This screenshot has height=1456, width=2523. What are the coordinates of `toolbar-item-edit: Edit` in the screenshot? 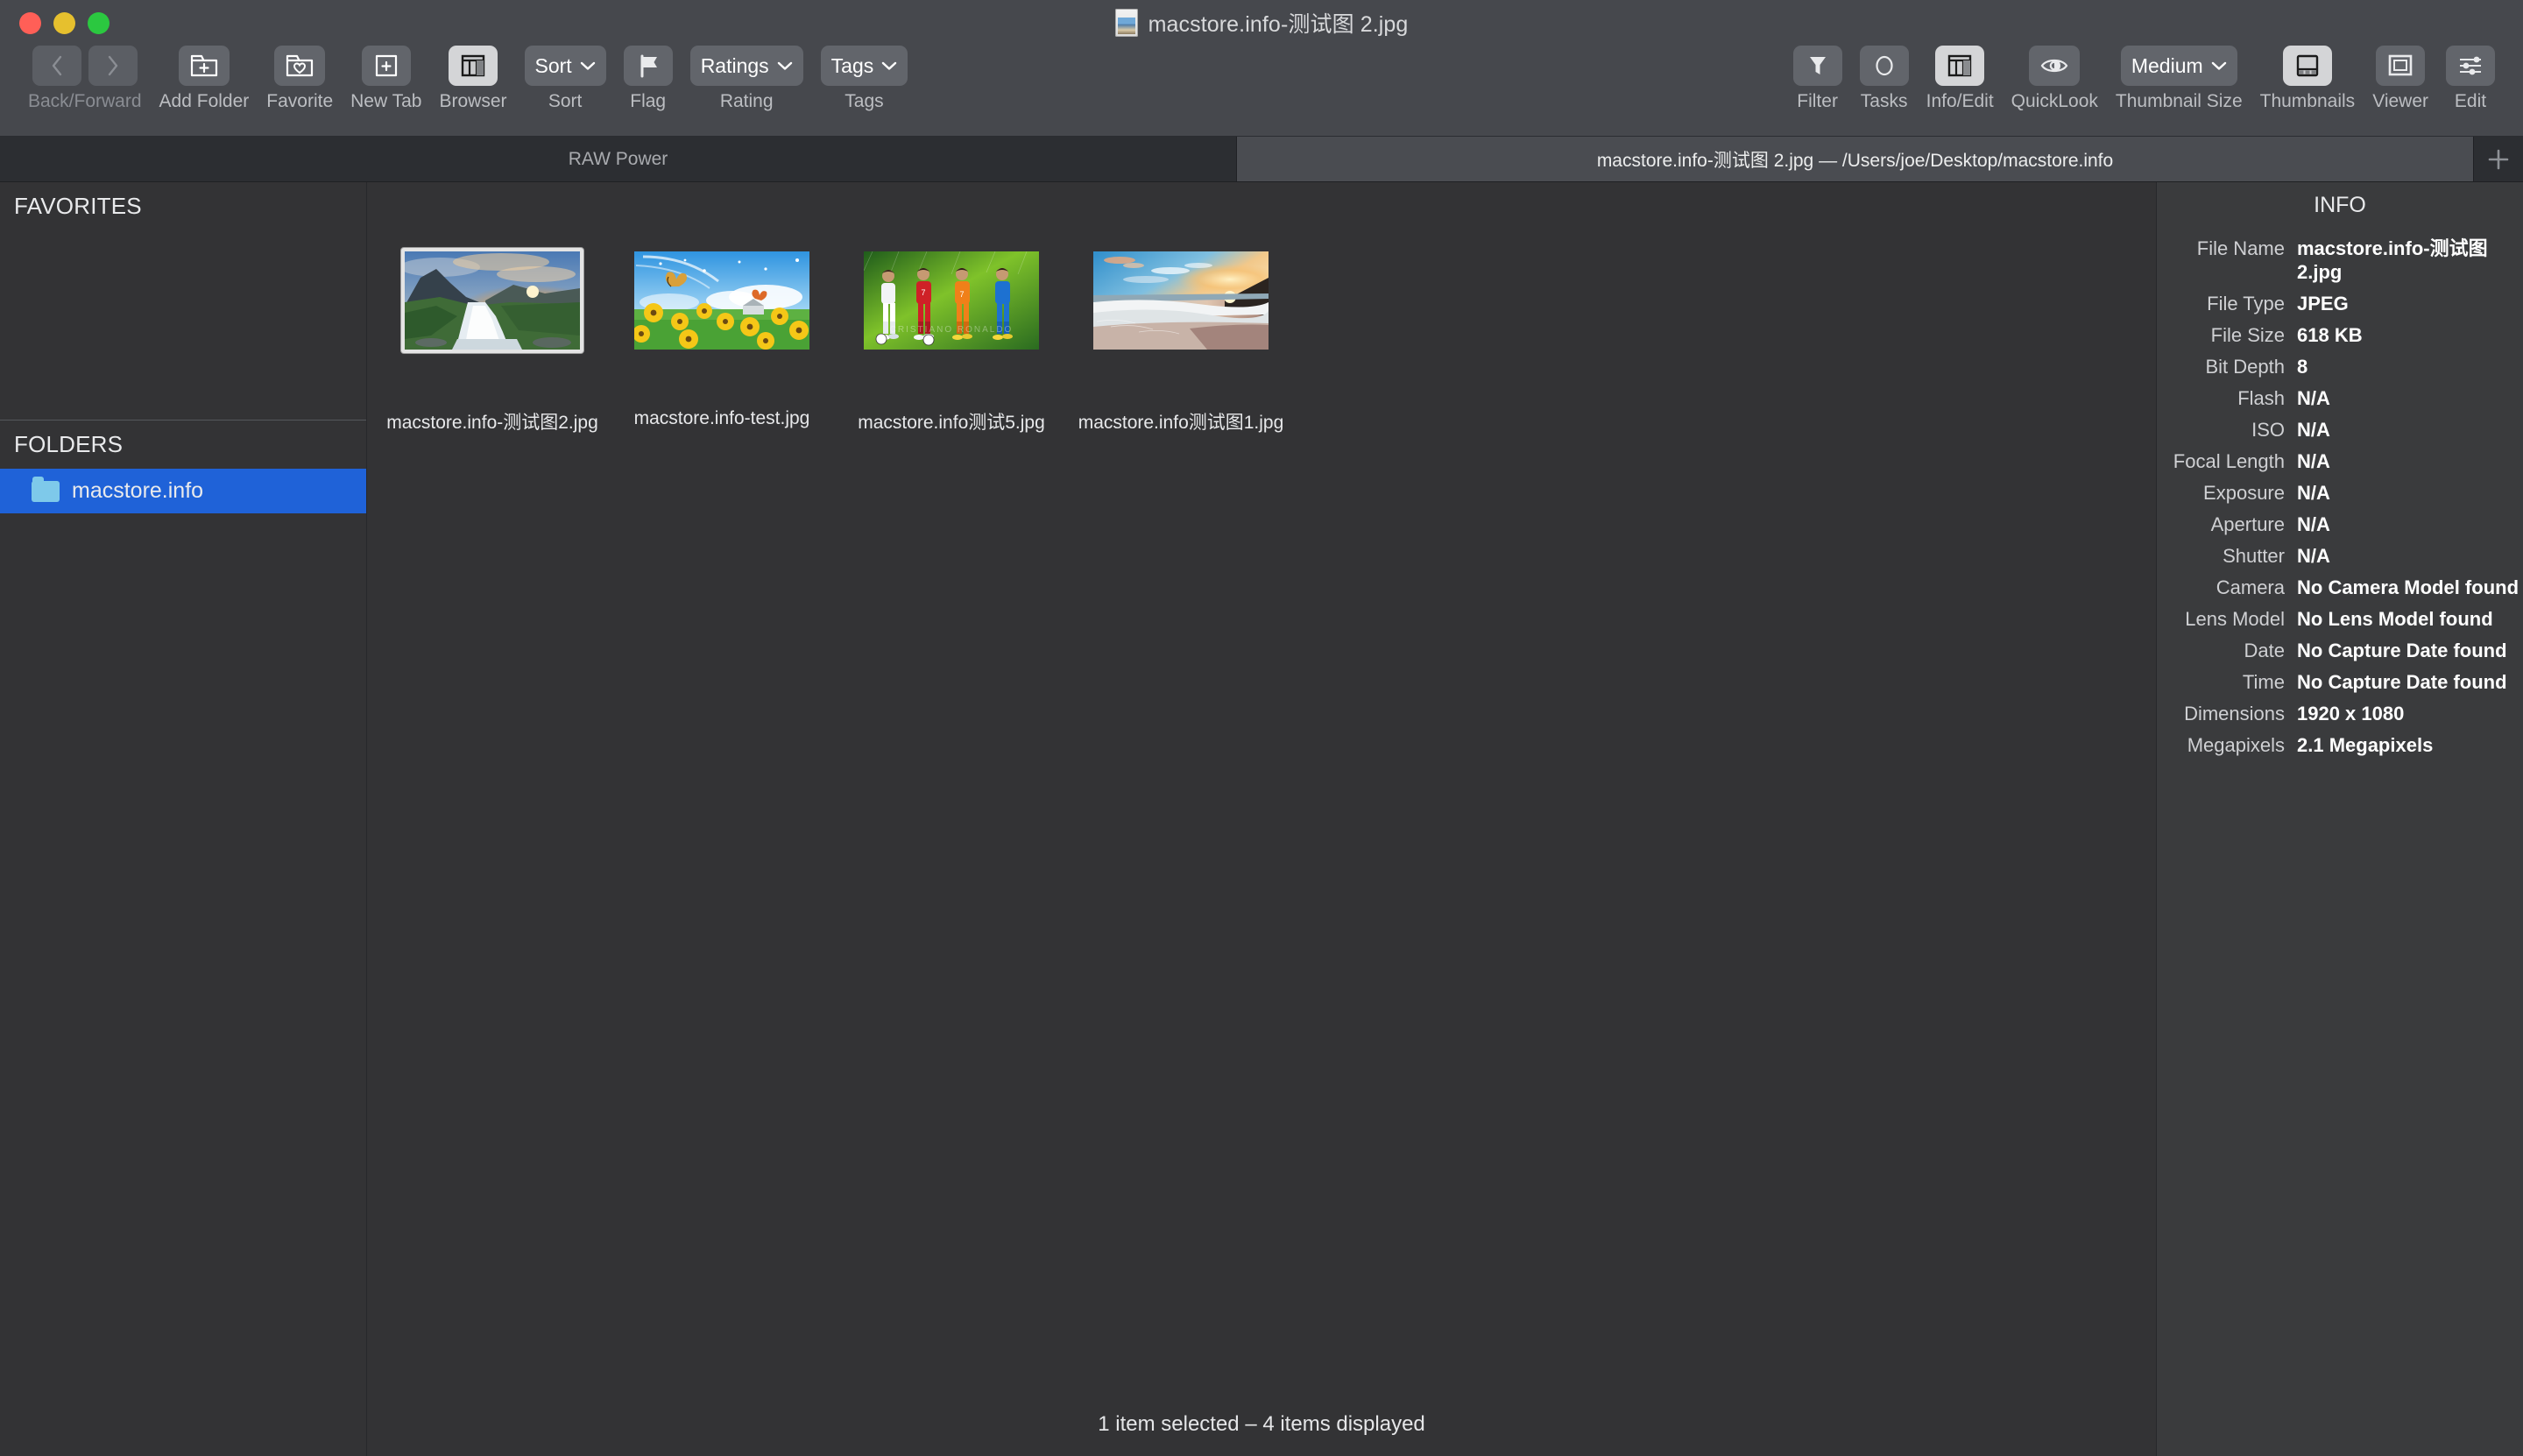 It's located at (2470, 79).